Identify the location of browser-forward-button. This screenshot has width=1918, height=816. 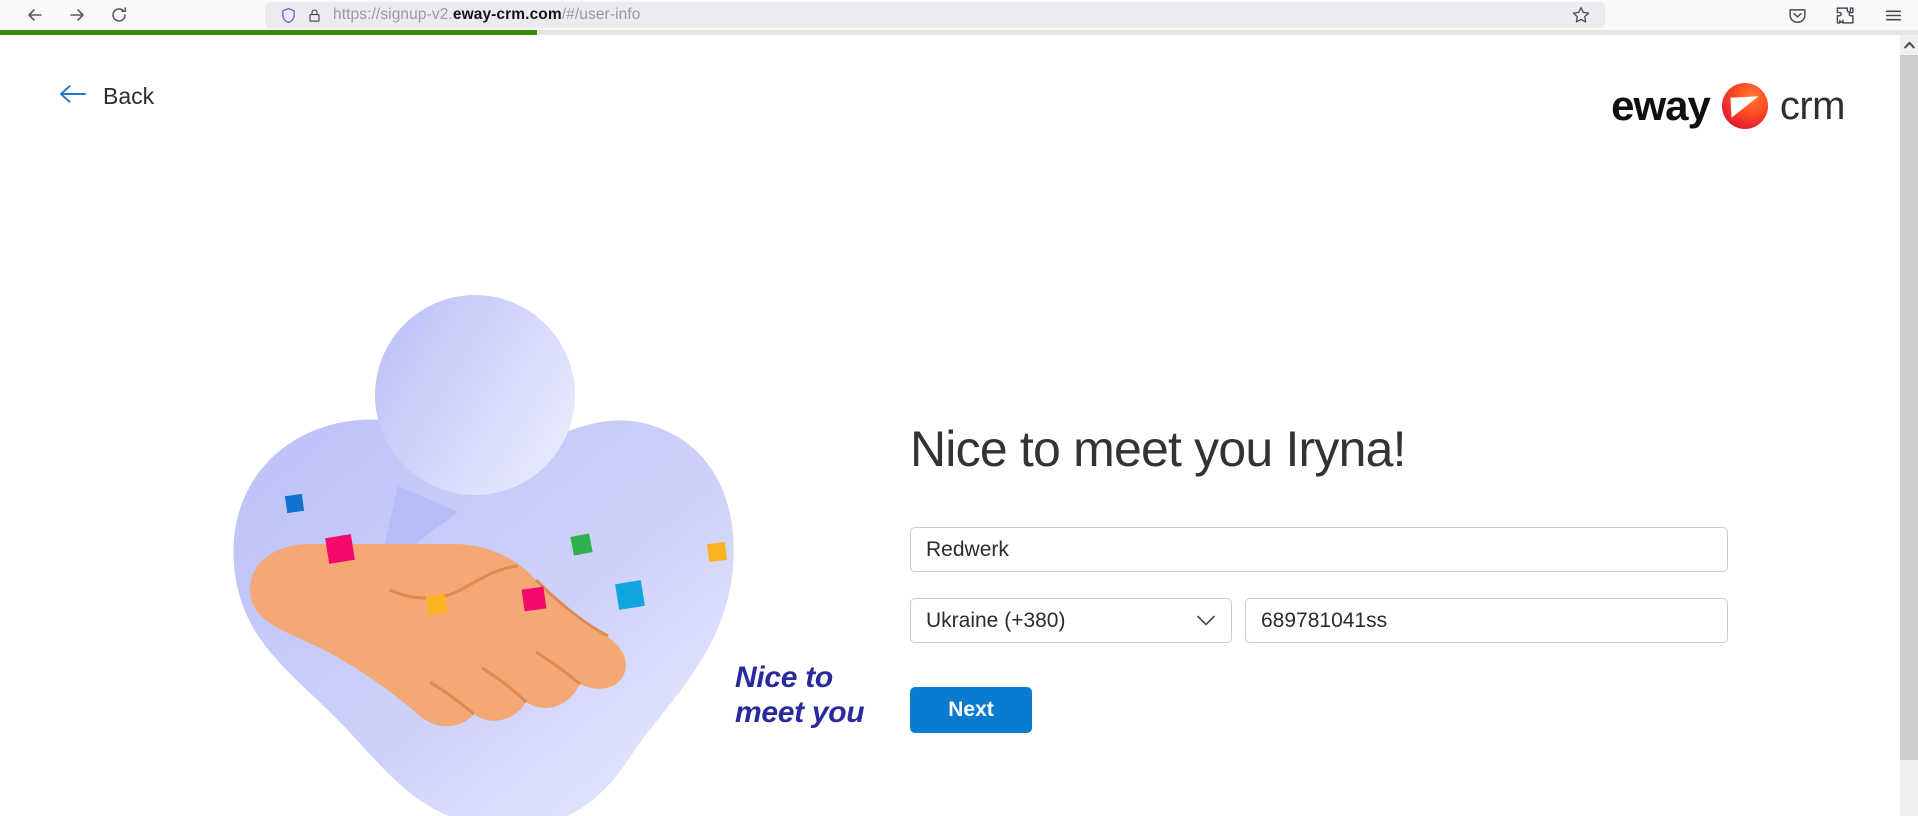
(77, 15).